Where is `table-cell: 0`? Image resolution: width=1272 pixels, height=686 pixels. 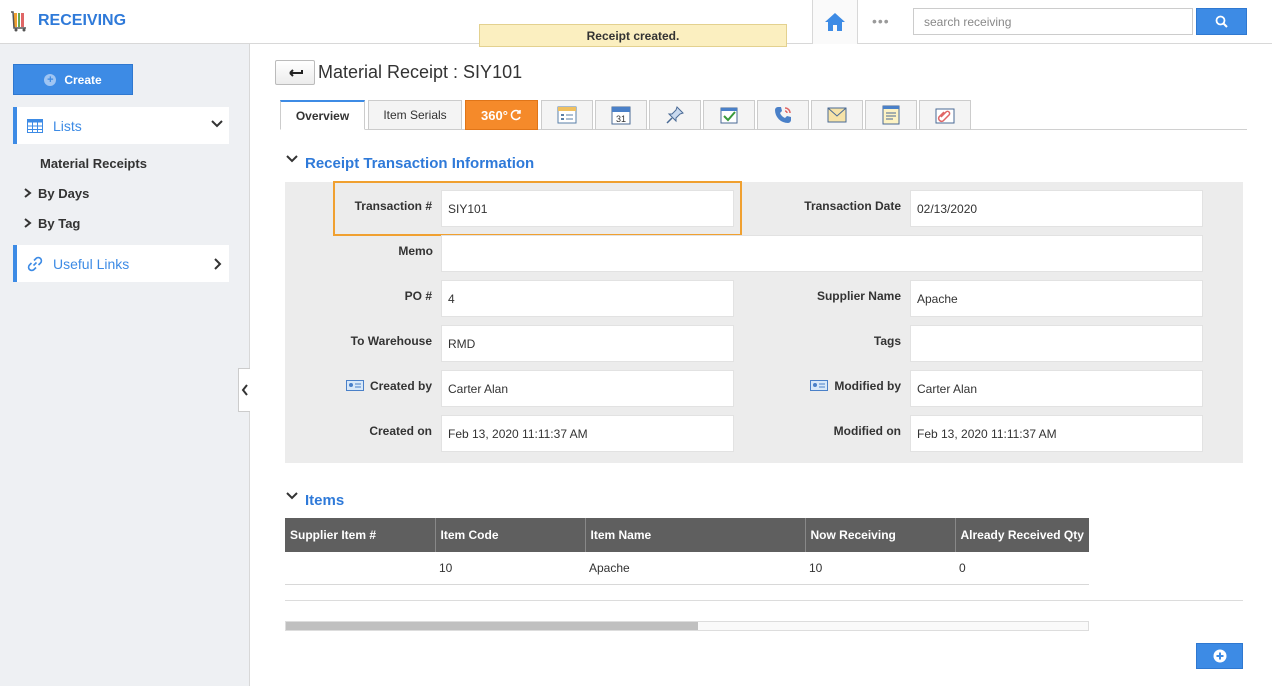
table-cell: 0 is located at coordinates (1022, 568).